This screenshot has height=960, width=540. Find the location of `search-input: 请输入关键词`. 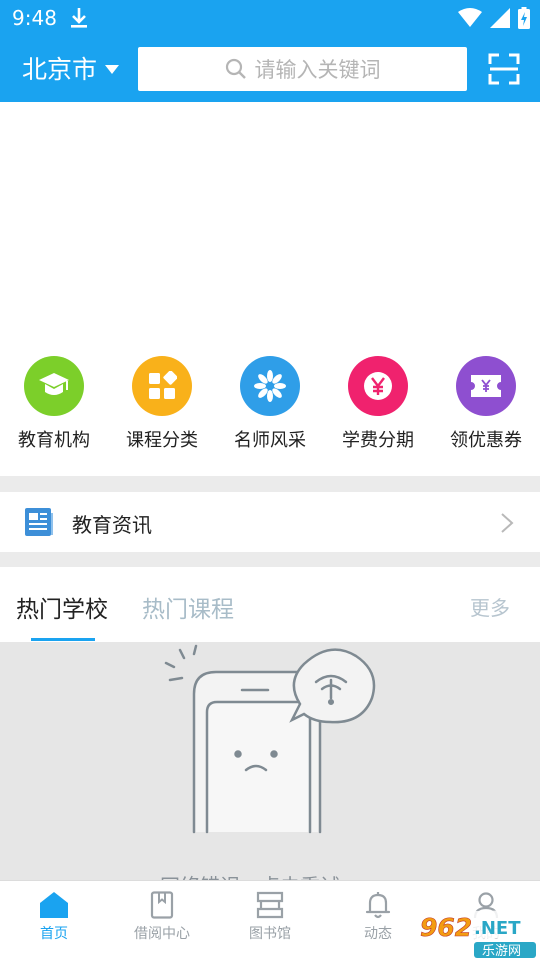

search-input: 请输入关键词 is located at coordinates (302, 69).